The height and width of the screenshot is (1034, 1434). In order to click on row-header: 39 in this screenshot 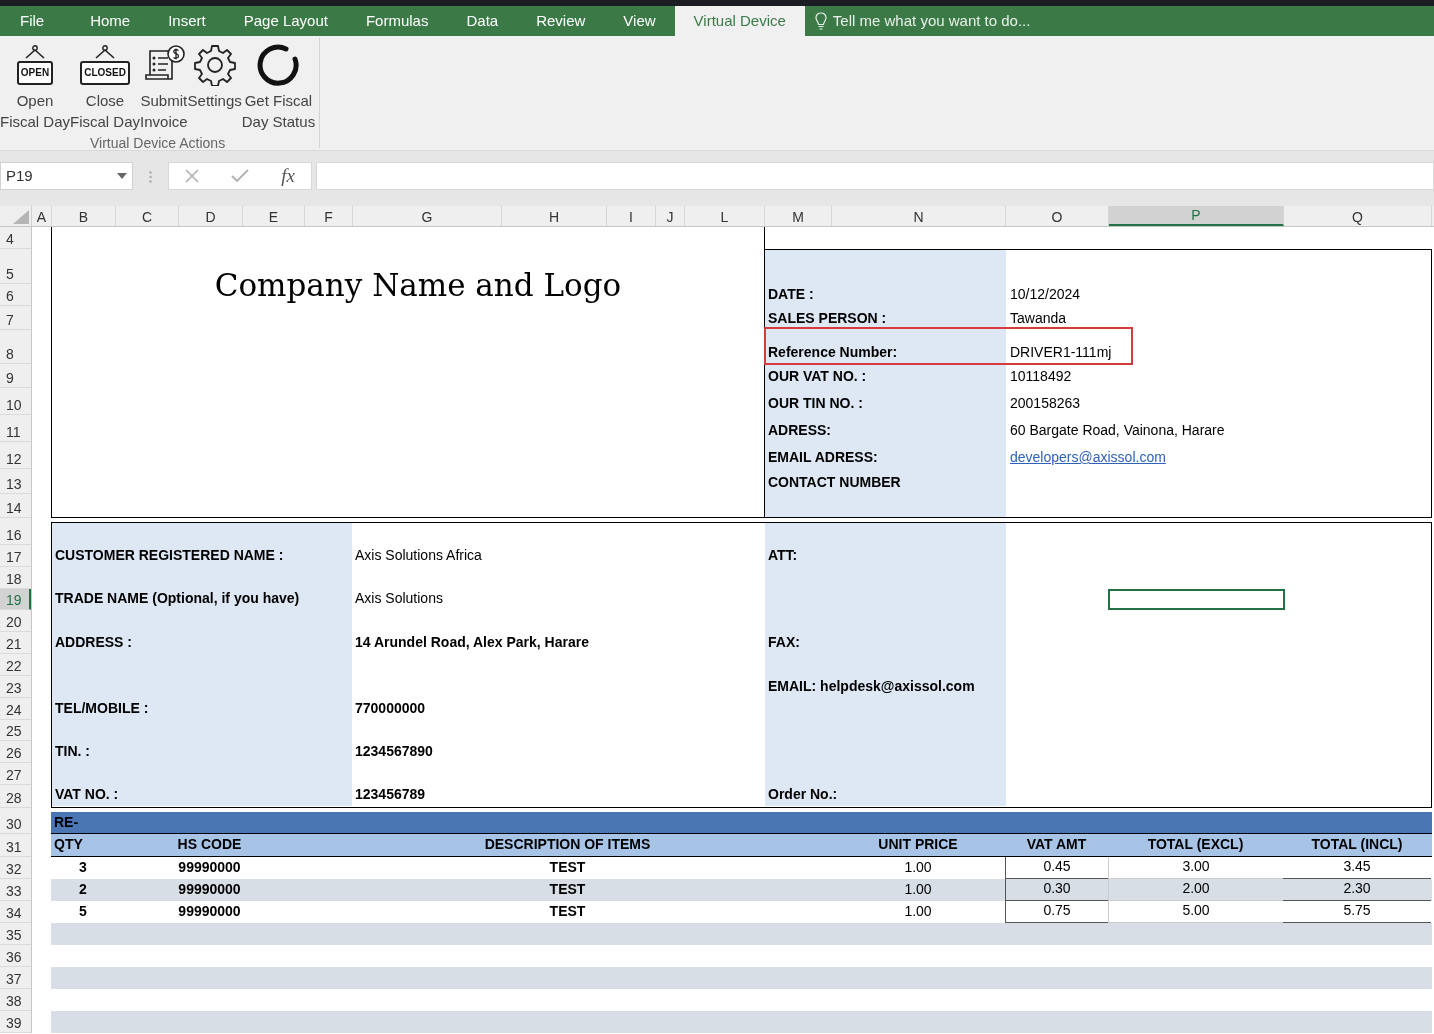, I will do `click(15, 1022)`.